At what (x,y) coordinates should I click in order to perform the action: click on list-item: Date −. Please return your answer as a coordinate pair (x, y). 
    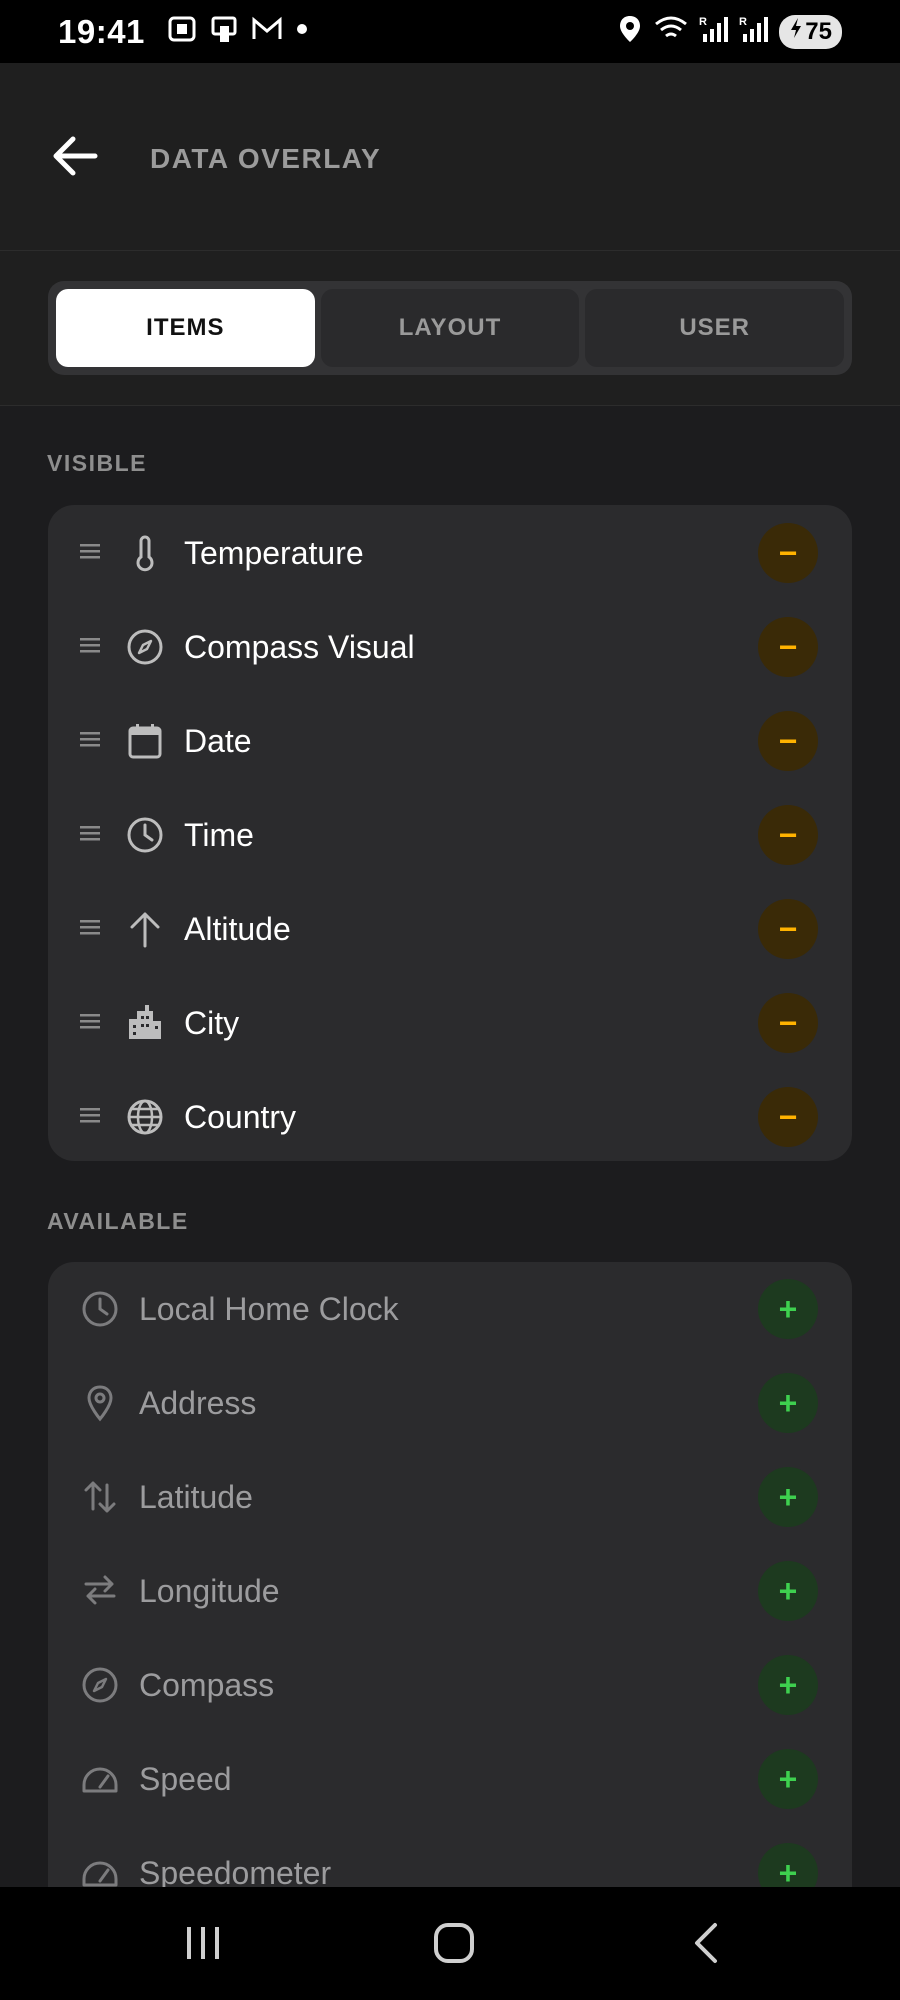
    Looking at the image, I should click on (450, 741).